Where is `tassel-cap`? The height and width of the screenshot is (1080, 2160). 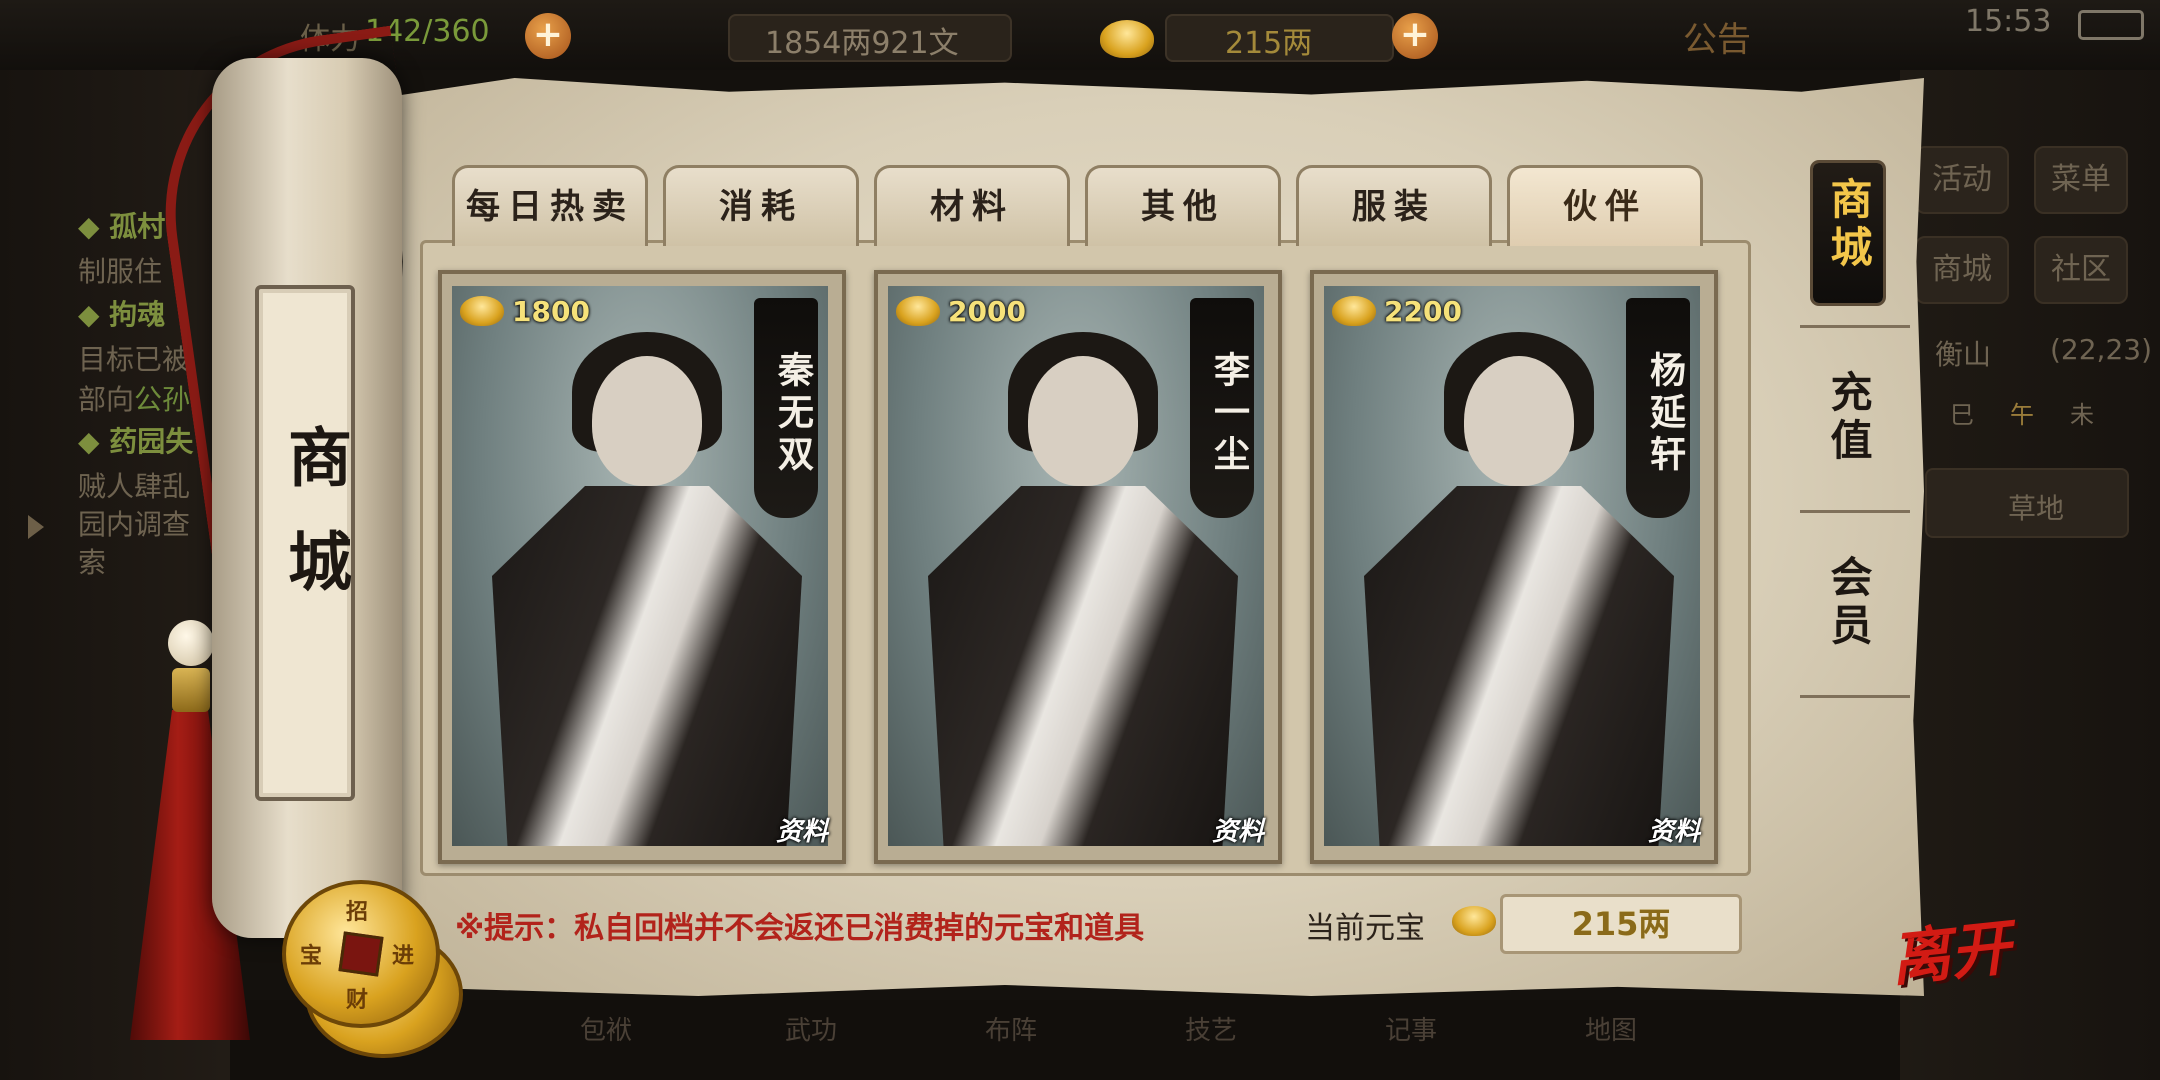 tassel-cap is located at coordinates (191, 690).